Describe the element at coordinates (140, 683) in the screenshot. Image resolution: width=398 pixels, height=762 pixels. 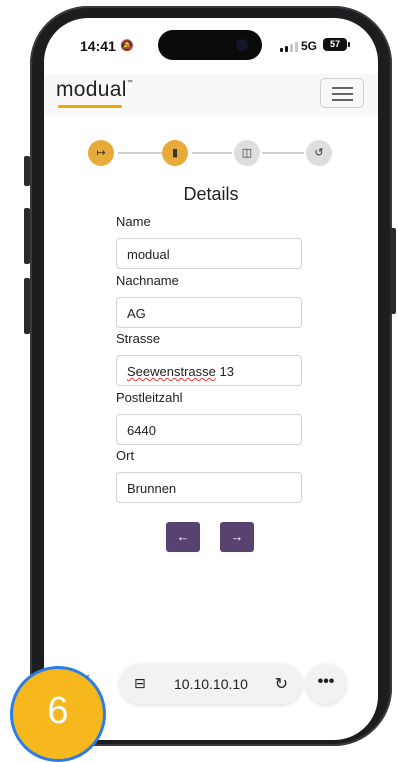
I see `tabs-icon: ⊟` at that location.